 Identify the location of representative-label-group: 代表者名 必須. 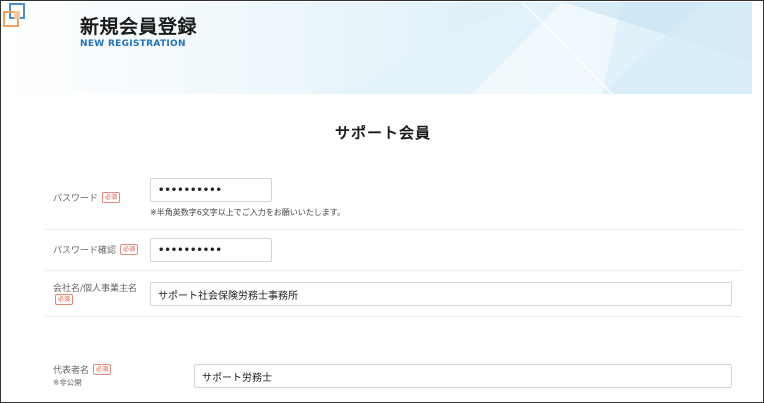
(82, 369).